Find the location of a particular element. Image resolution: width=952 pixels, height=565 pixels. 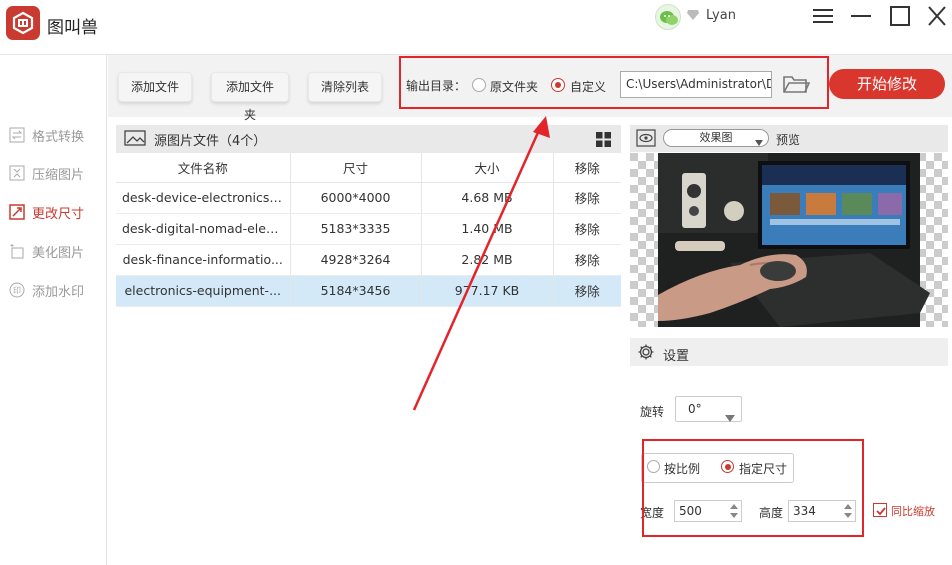

preview-label: 预览 is located at coordinates (788, 140).